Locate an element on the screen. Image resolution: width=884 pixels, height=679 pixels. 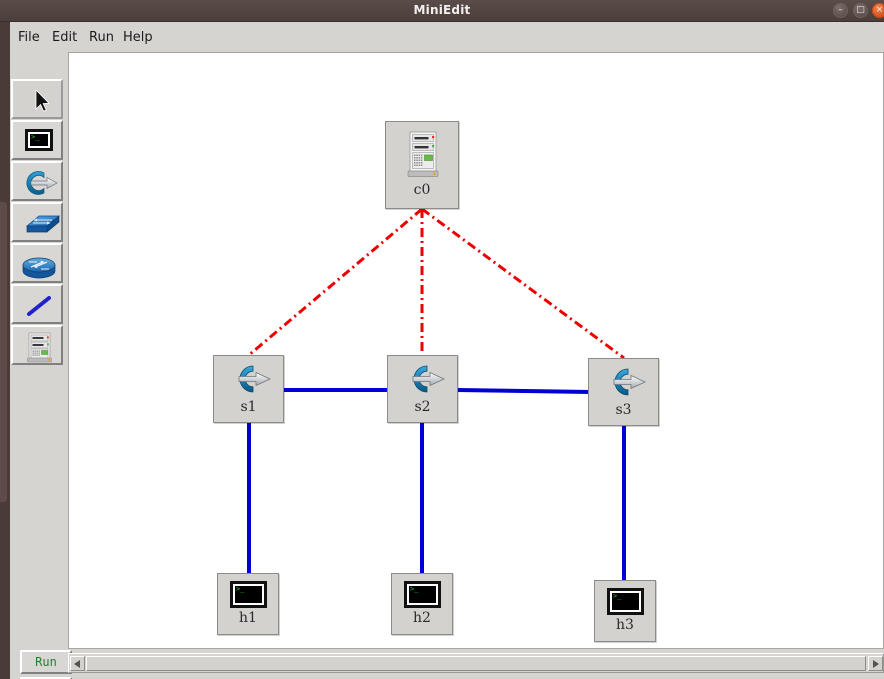
tool-palette: >_ Run is located at coordinates (41, 365).